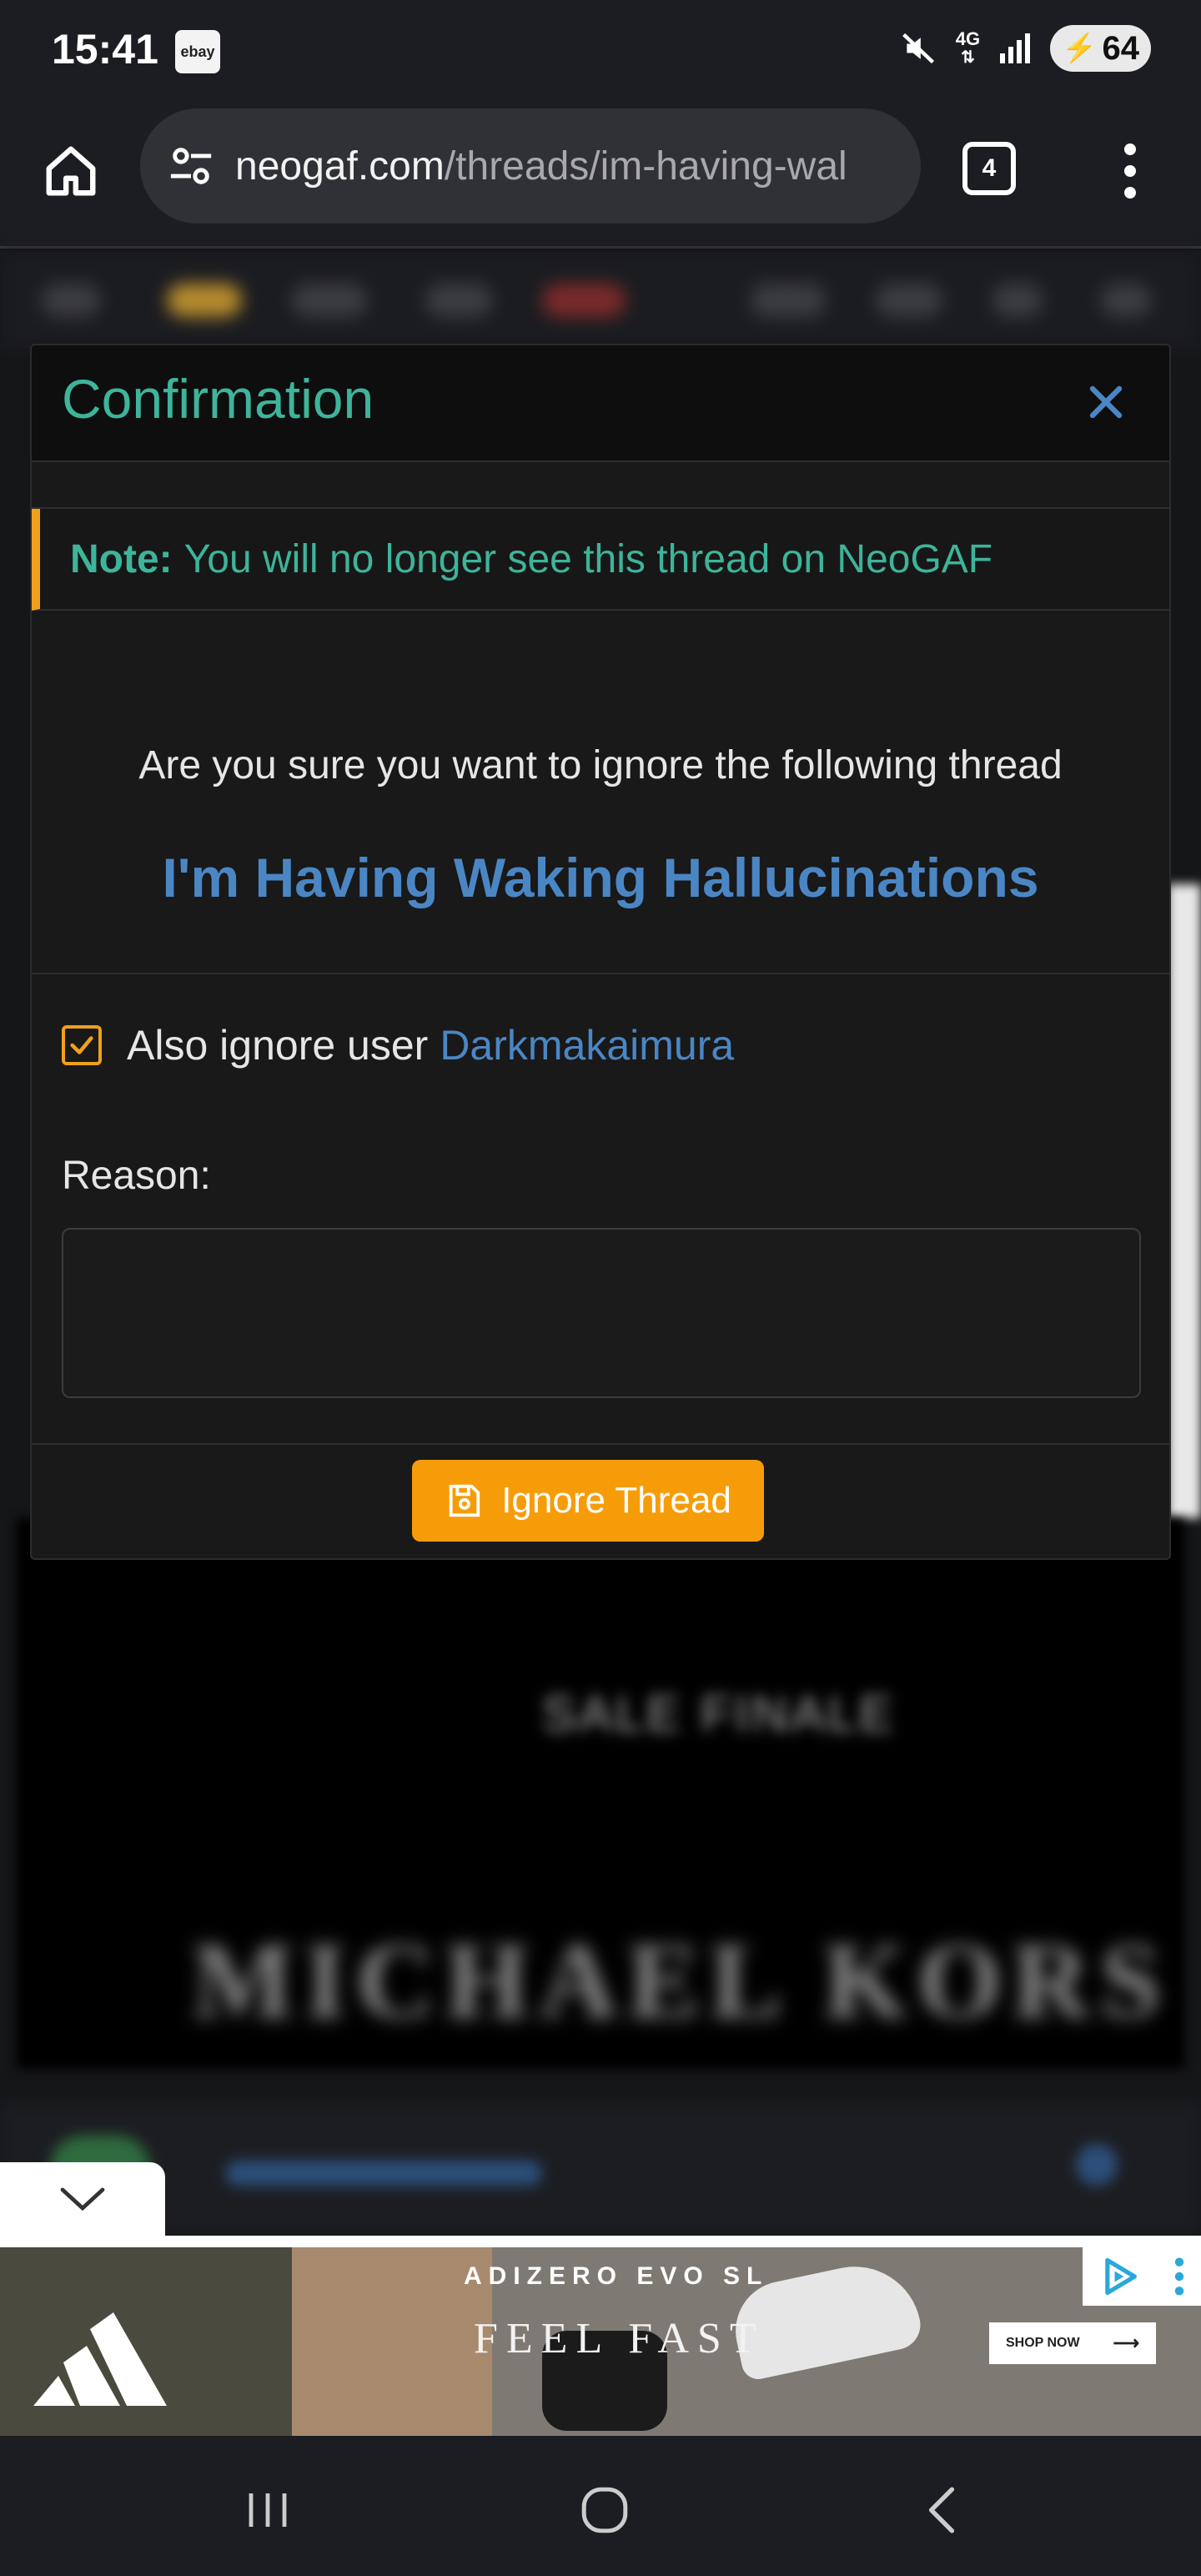  What do you see at coordinates (601, 973) in the screenshot?
I see `dialog-divider` at bounding box center [601, 973].